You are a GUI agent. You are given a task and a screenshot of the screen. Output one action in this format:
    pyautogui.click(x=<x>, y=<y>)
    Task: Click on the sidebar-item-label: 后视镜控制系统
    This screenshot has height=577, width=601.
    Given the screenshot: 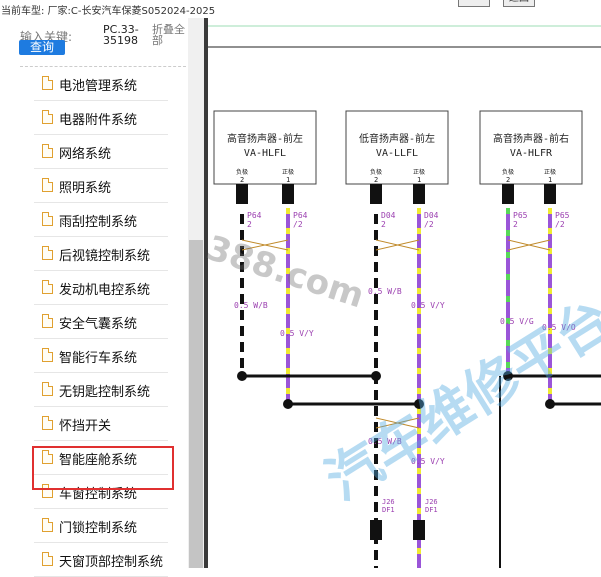 What is the action you would take?
    pyautogui.click(x=105, y=256)
    